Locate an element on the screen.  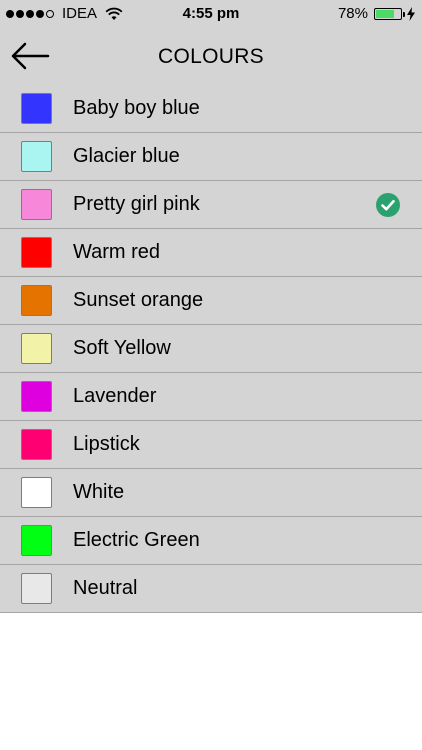
battery-icon is located at coordinates (389, 13).